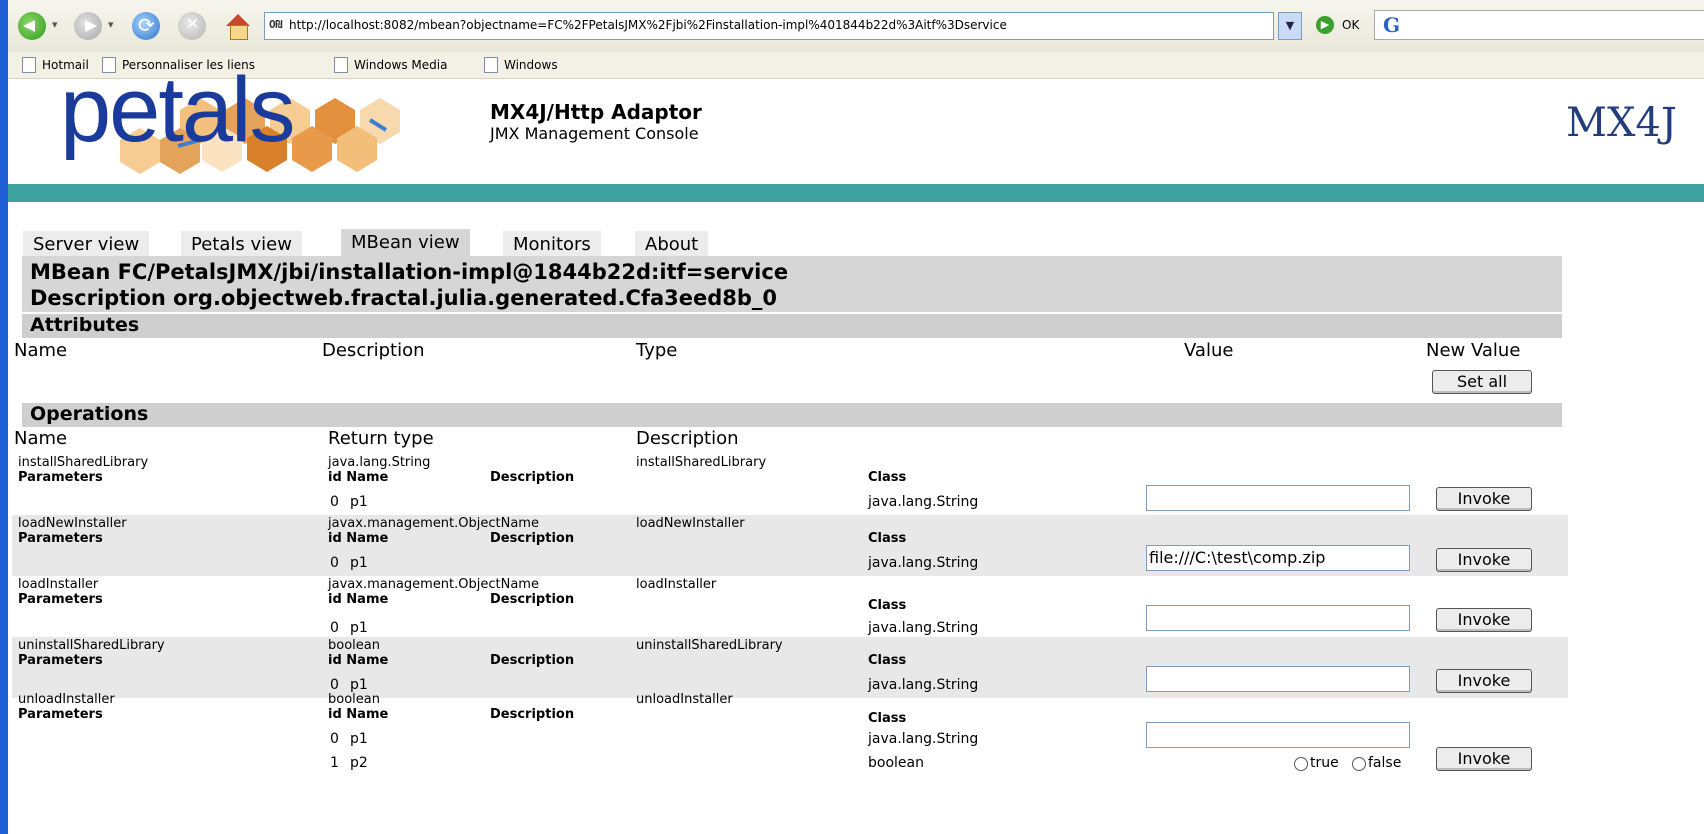 This screenshot has height=834, width=1704. What do you see at coordinates (91, 645) in the screenshot?
I see `op-name: uninstallSharedLibrary` at bounding box center [91, 645].